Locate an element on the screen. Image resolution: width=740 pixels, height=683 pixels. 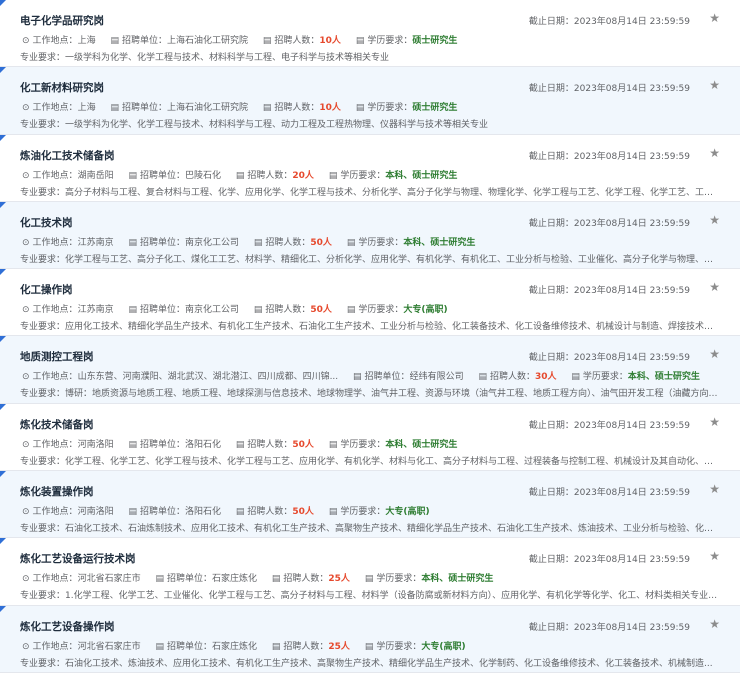
job-header: 化工操作岗 截止日期：2023年08月14日 23:59:59 ★ is located at coordinates (372, 290).